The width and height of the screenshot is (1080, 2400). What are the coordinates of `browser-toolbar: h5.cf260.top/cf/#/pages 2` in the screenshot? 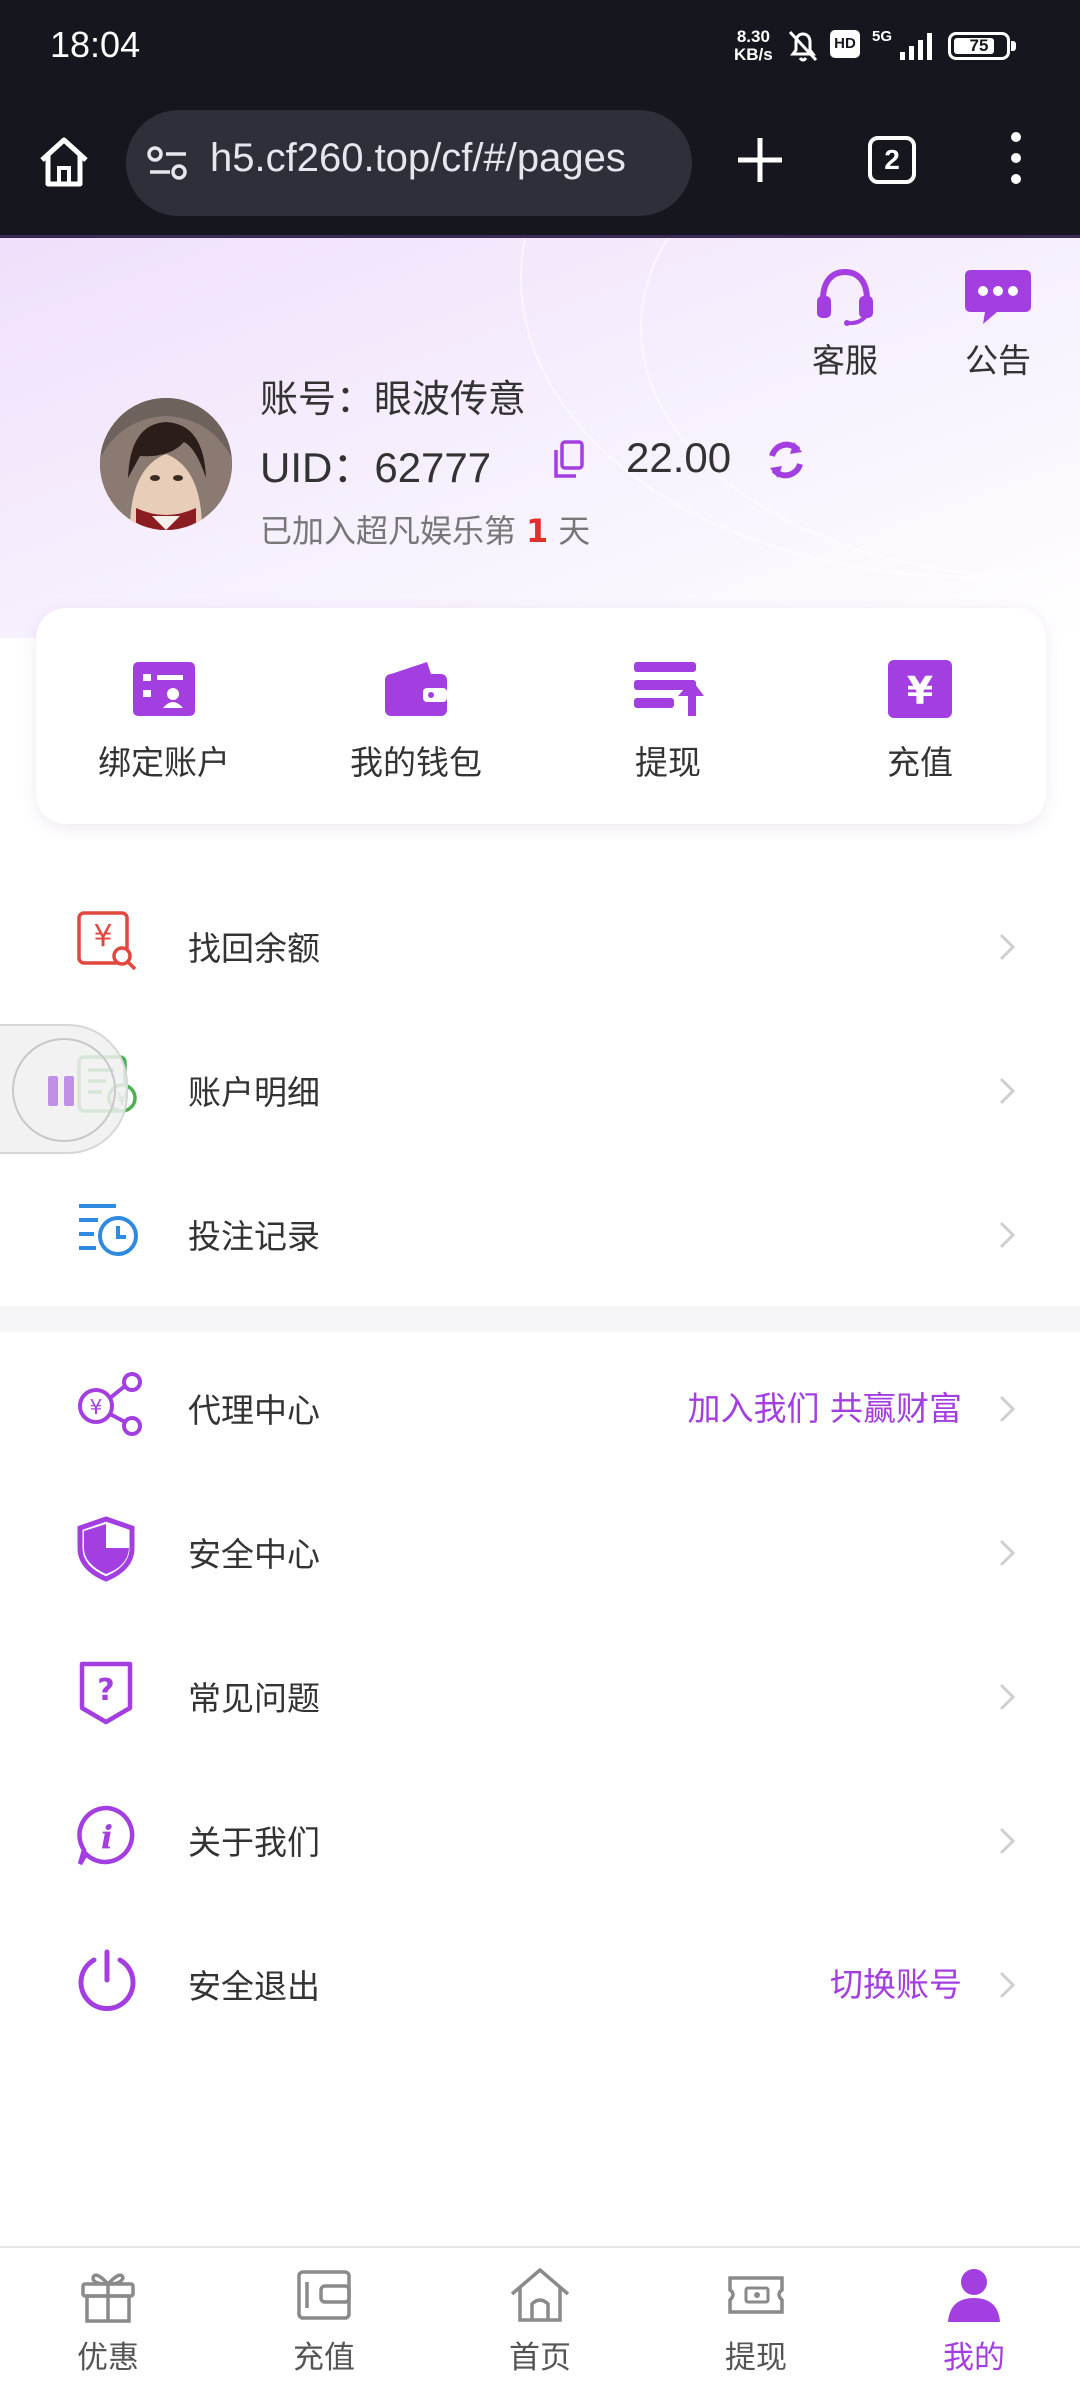 It's located at (540, 165).